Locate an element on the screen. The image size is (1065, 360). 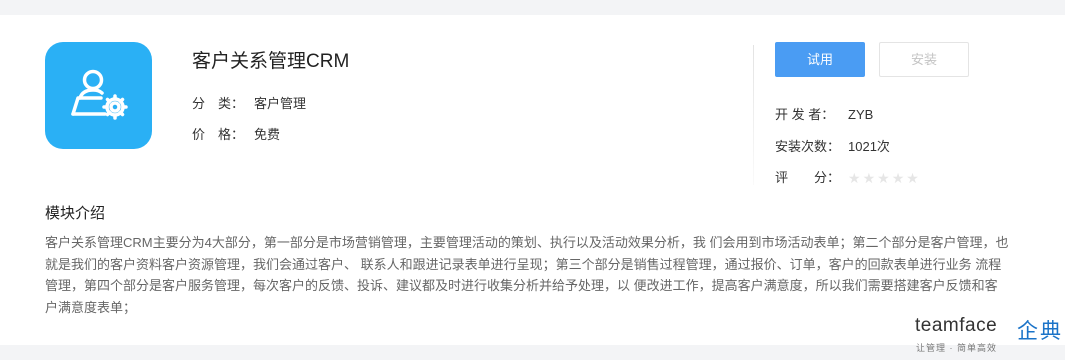
user-gear-icon is located at coordinates (99, 94).